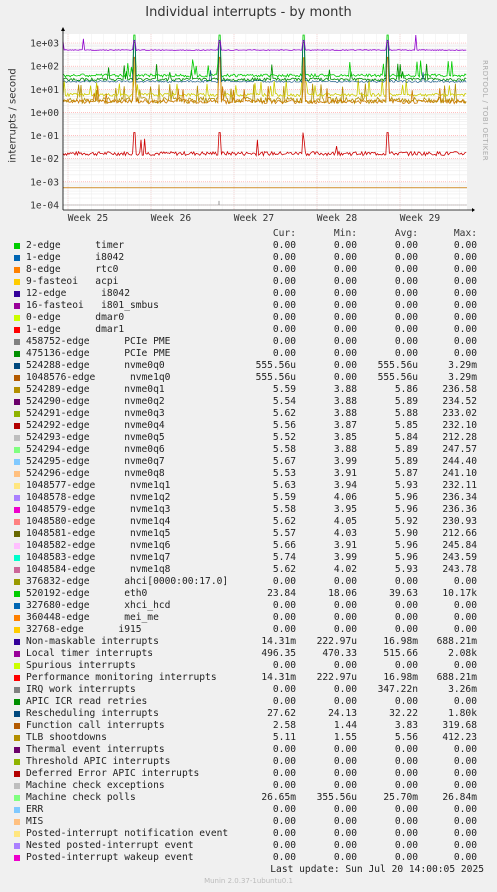  Describe the element at coordinates (459, 497) in the screenshot. I see `legend-max-value: 236.34` at that location.